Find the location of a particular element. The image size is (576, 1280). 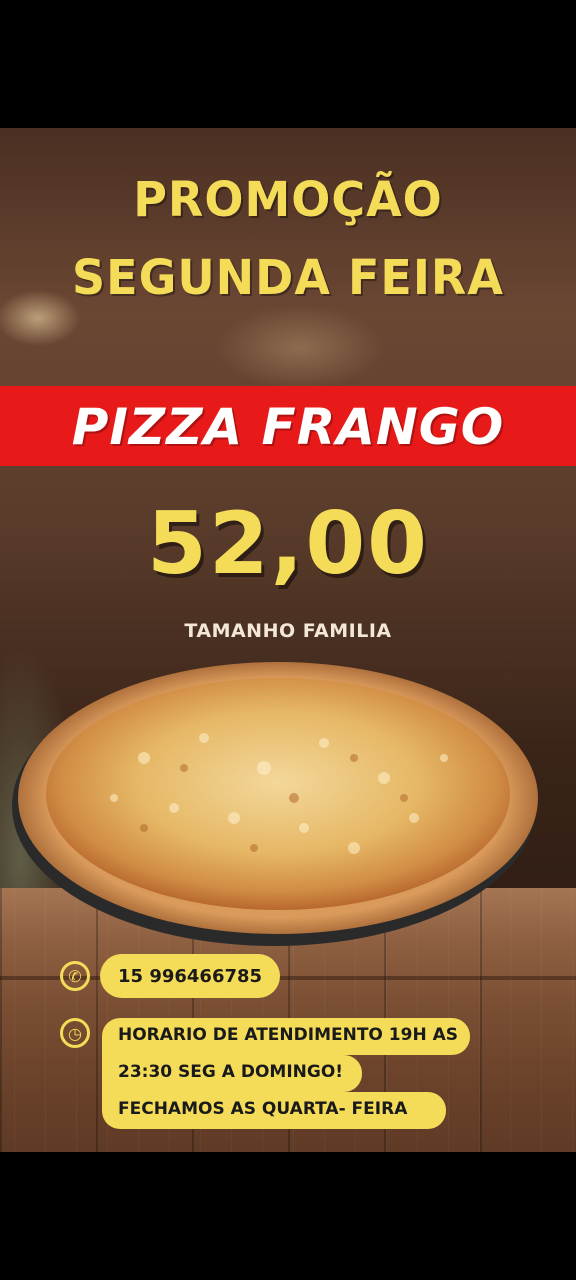

hours-line-2: 23:30 SEG A DOMINGO! is located at coordinates (232, 1073).